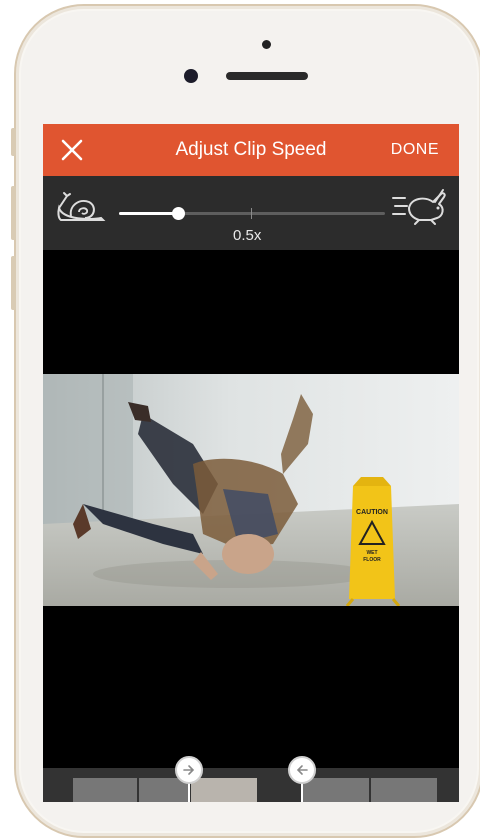 This screenshot has height=838, width=480. I want to click on arrow-right-icon, so click(189, 770).